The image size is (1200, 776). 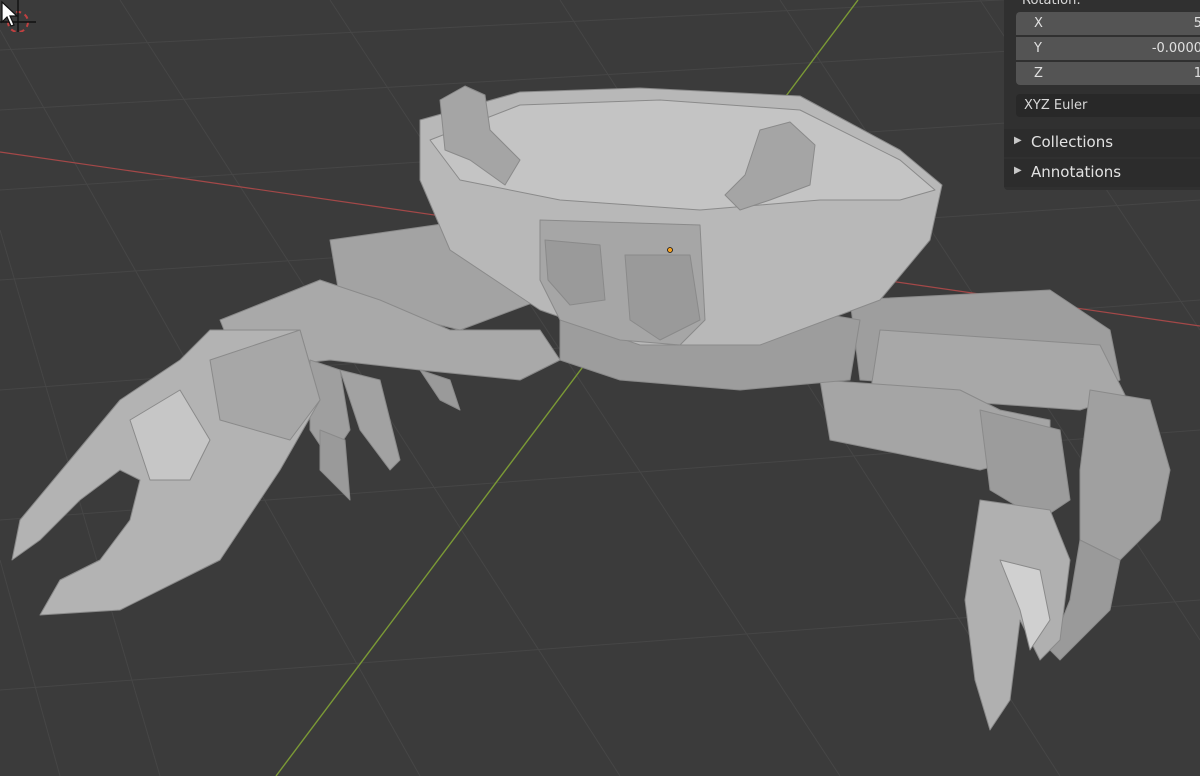 What do you see at coordinates (1108, 23) in the screenshot?
I see `rotation-x-field: X 5` at bounding box center [1108, 23].